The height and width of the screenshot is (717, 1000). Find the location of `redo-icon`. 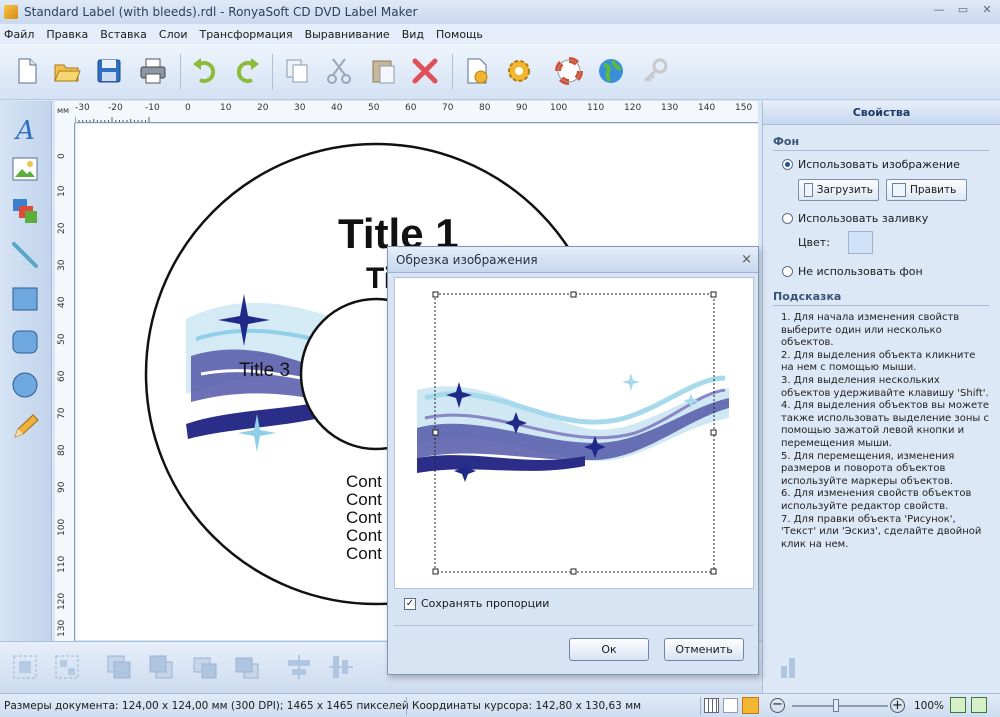

redo-icon is located at coordinates (247, 71).